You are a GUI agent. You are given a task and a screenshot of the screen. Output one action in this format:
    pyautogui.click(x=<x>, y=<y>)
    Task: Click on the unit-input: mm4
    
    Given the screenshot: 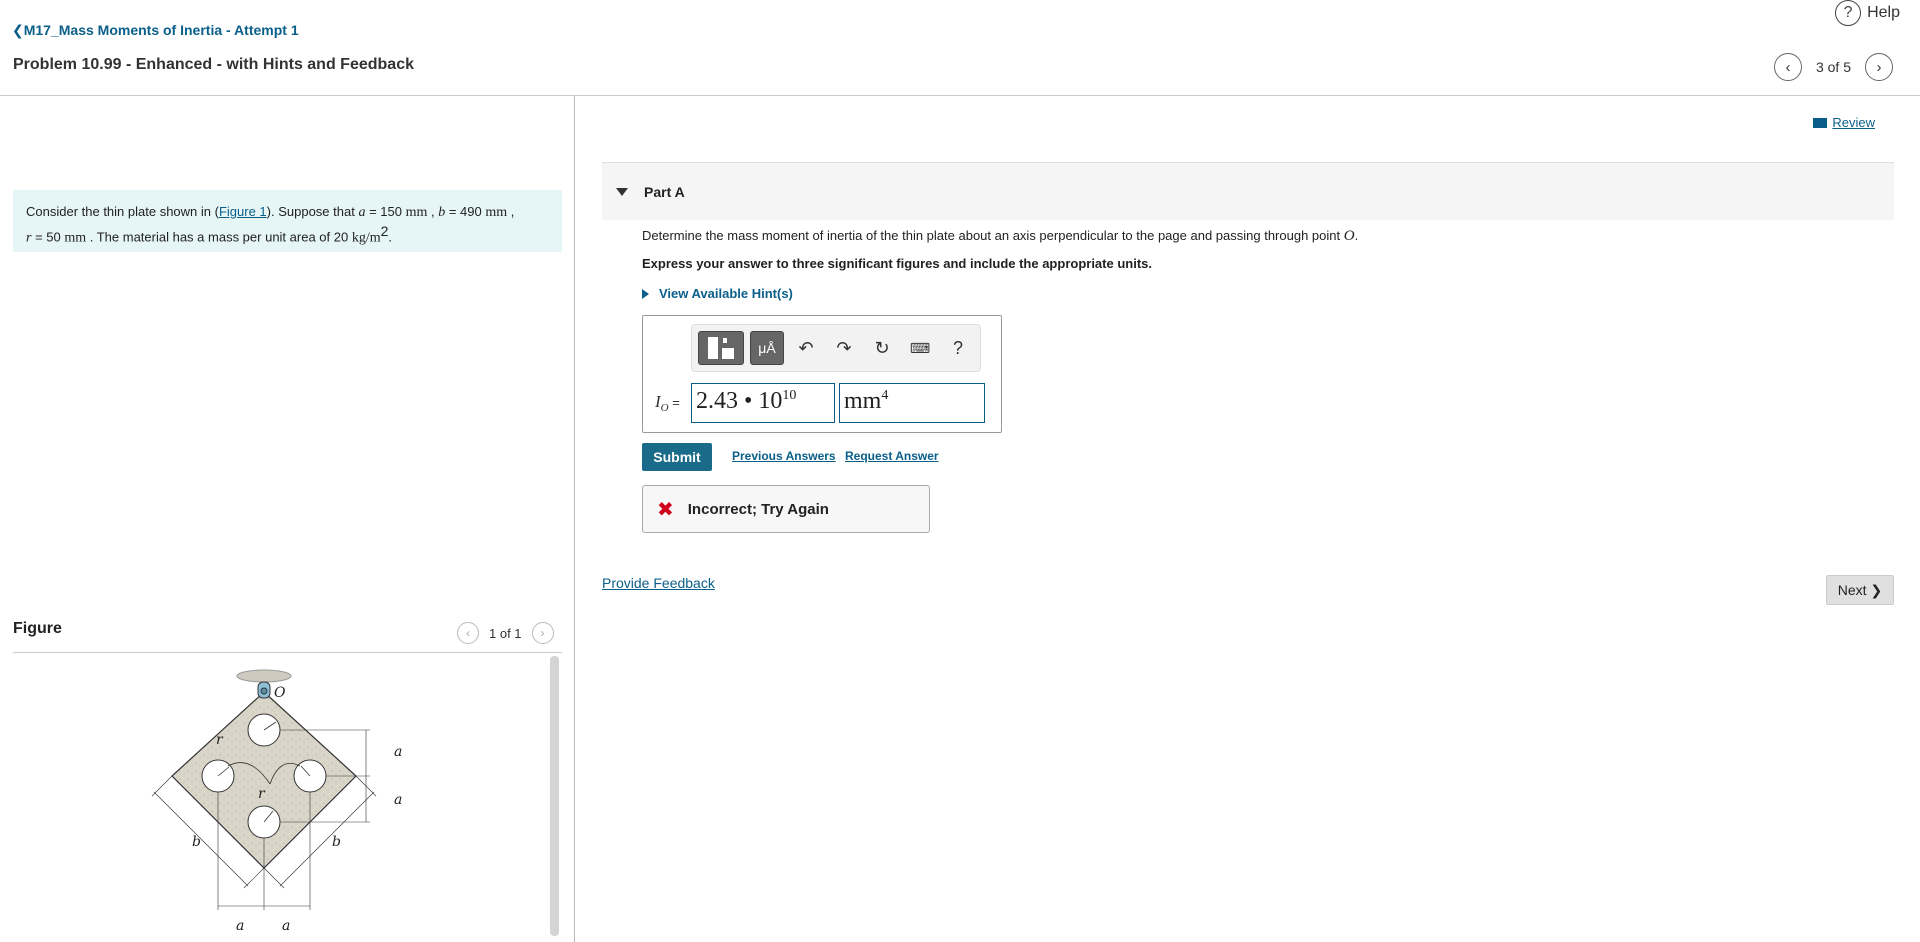 What is the action you would take?
    pyautogui.click(x=912, y=403)
    